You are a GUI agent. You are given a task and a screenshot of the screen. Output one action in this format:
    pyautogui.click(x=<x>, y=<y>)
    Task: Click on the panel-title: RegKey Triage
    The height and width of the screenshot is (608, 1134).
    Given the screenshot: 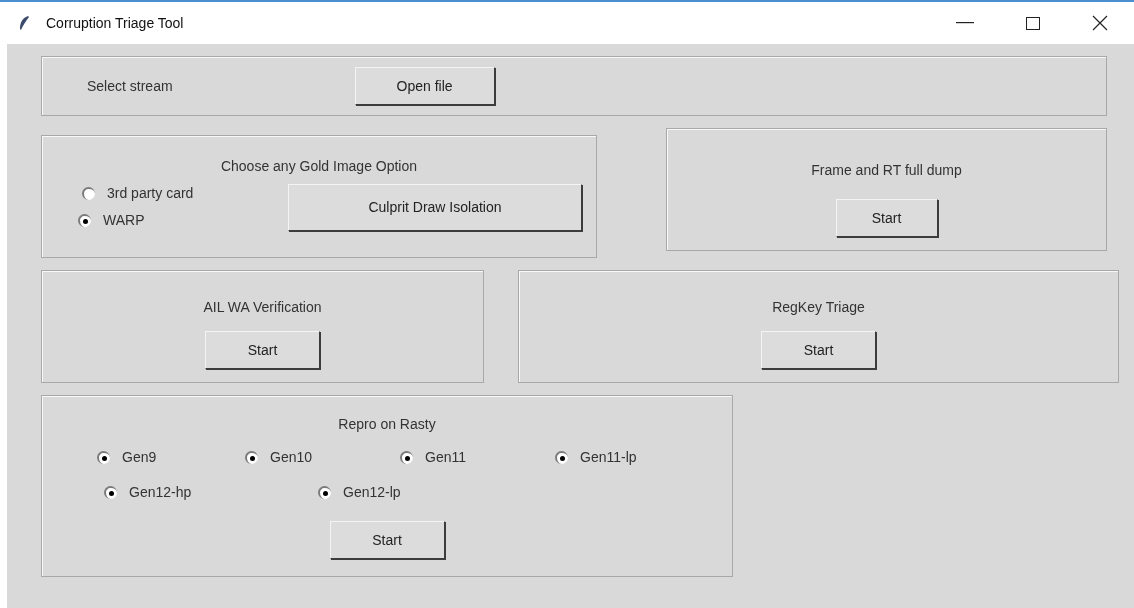 What is the action you would take?
    pyautogui.click(x=818, y=307)
    